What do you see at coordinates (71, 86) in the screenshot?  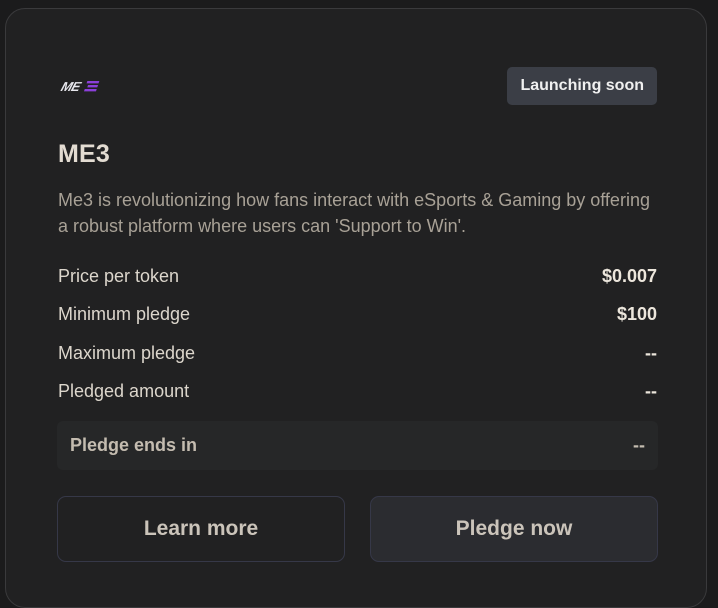 I see `svg-text: ME` at bounding box center [71, 86].